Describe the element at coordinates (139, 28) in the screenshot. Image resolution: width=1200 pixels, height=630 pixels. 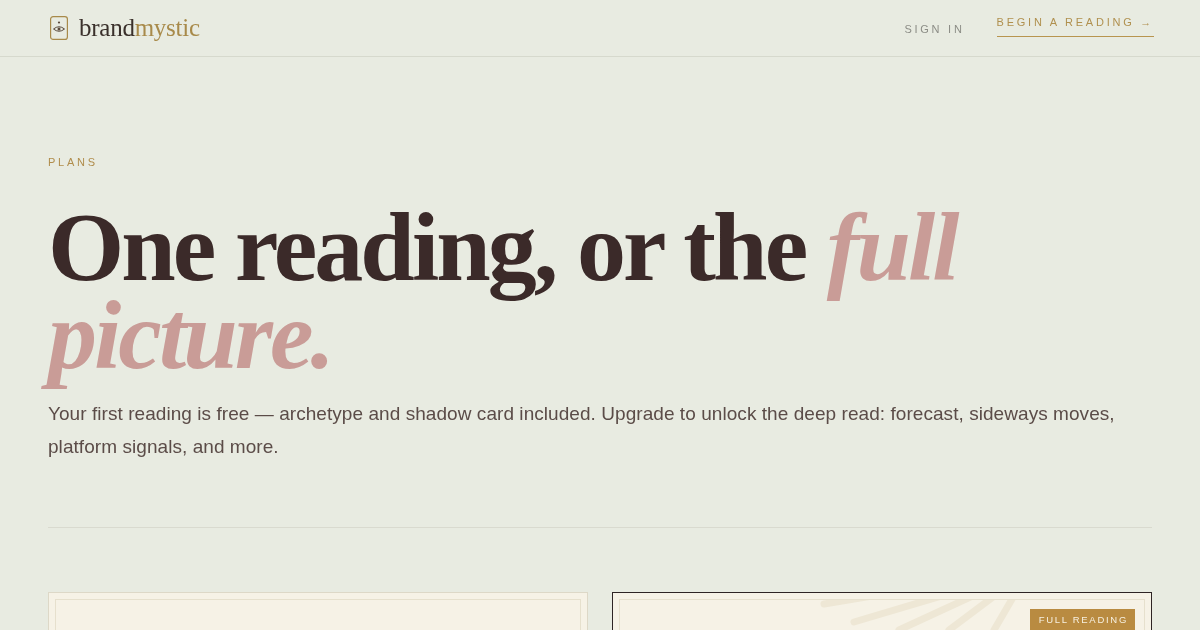
I see `logo-wordmark: brandmystic` at that location.